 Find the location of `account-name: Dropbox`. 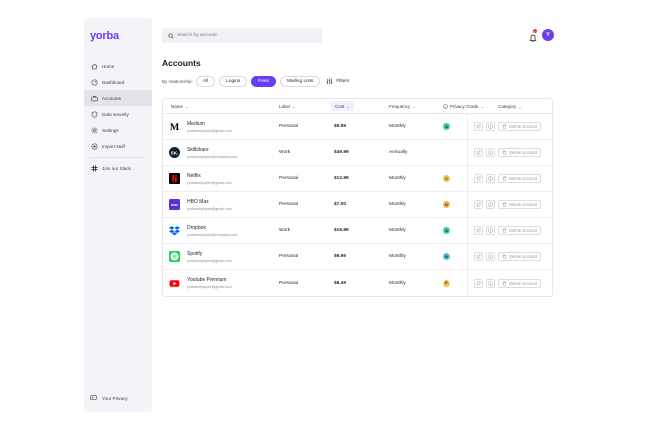

account-name: Dropbox is located at coordinates (212, 228).